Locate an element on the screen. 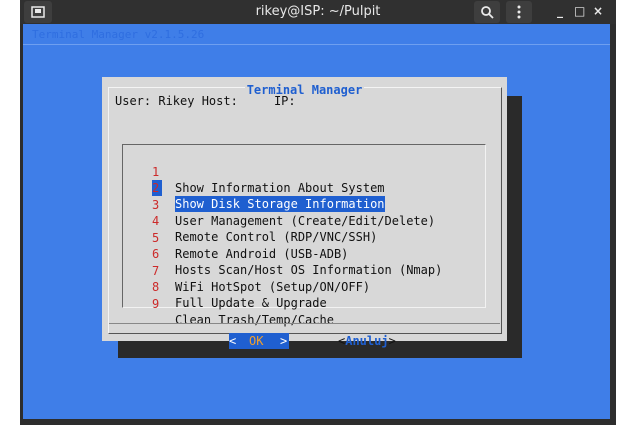 This screenshot has height=425, width=640. cancel-label: Anuluj is located at coordinates (367, 341).